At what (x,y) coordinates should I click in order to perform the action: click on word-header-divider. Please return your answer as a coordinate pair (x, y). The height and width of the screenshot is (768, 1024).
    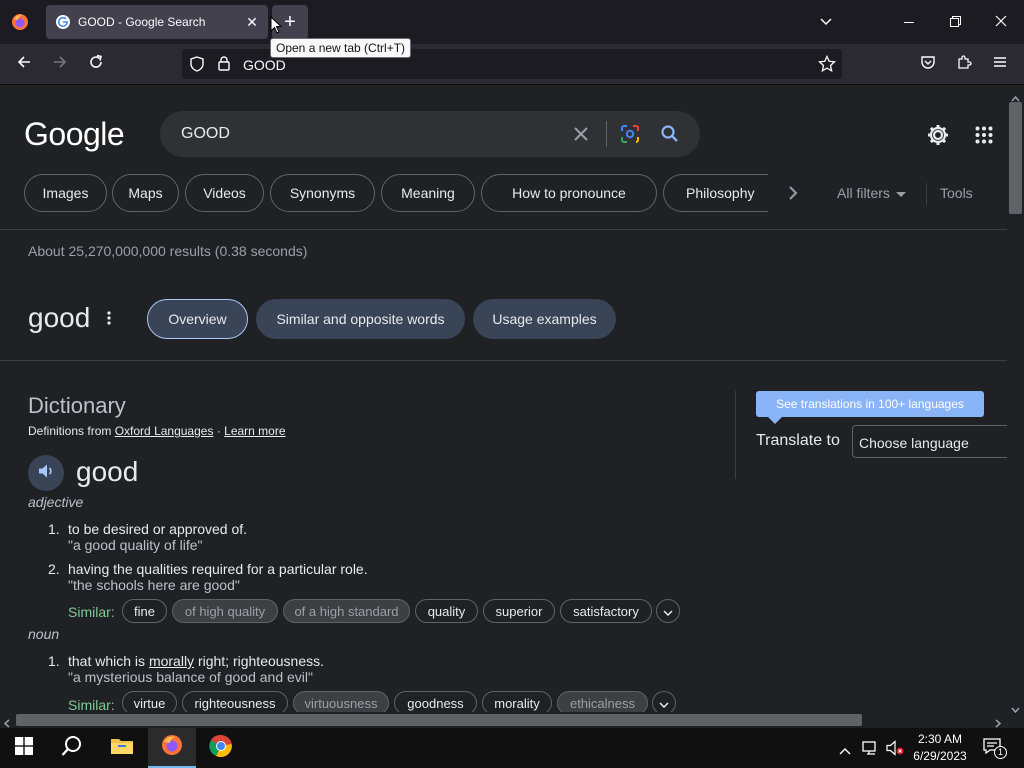
    Looking at the image, I should click on (503, 360).